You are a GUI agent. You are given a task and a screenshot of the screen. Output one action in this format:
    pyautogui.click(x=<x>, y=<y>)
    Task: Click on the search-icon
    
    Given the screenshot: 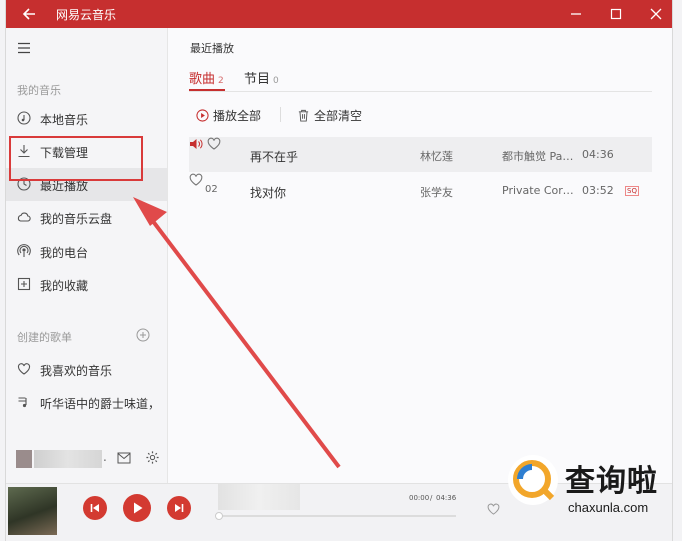 What is the action you would take?
    pyautogui.click(x=534, y=480)
    